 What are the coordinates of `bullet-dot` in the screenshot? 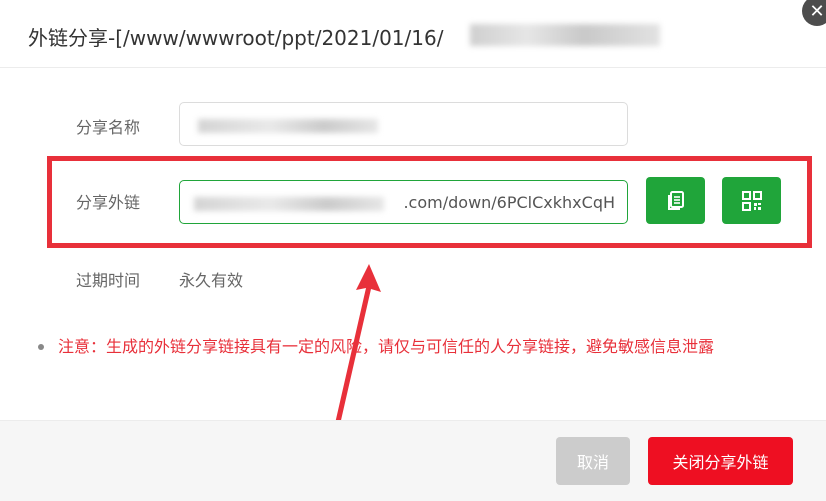 It's located at (41, 347).